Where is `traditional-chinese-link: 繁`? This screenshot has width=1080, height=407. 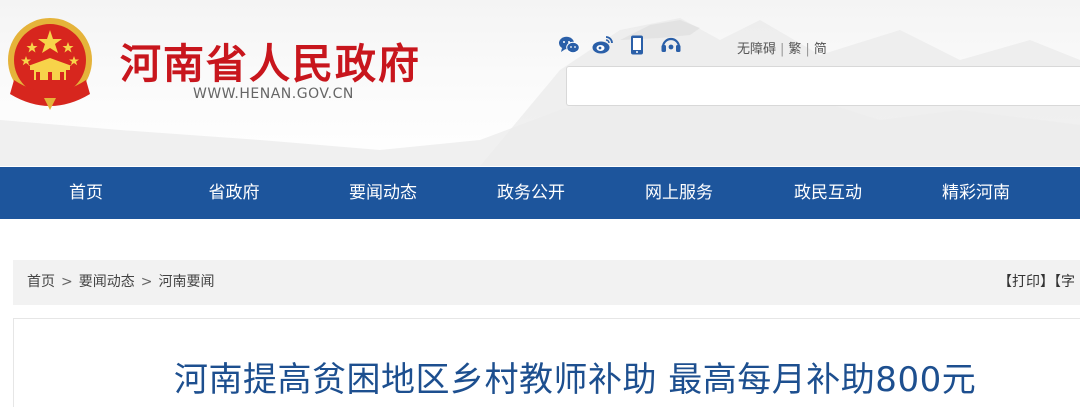
traditional-chinese-link: 繁 is located at coordinates (794, 49).